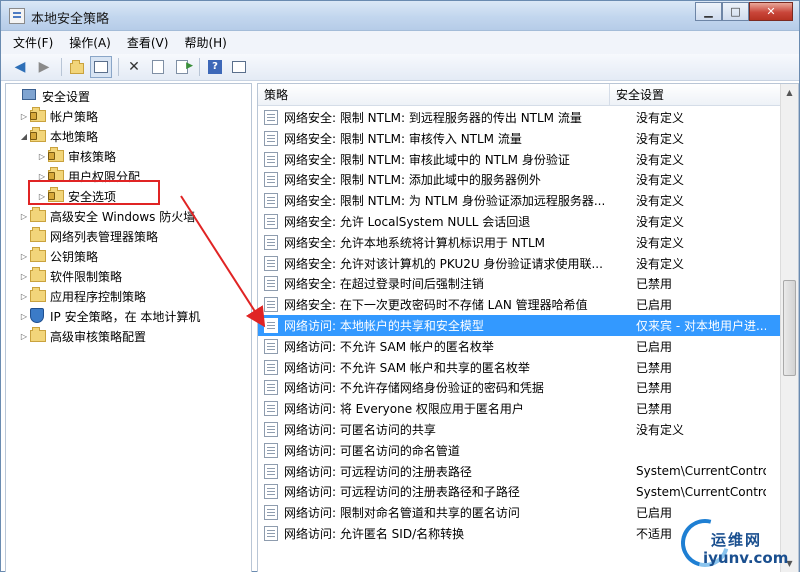 The image size is (800, 572). Describe the element at coordinates (412, 180) in the screenshot. I see `policy-name: 网络安全: 限制 NTLM: 添加此域中的服务器例外` at that location.